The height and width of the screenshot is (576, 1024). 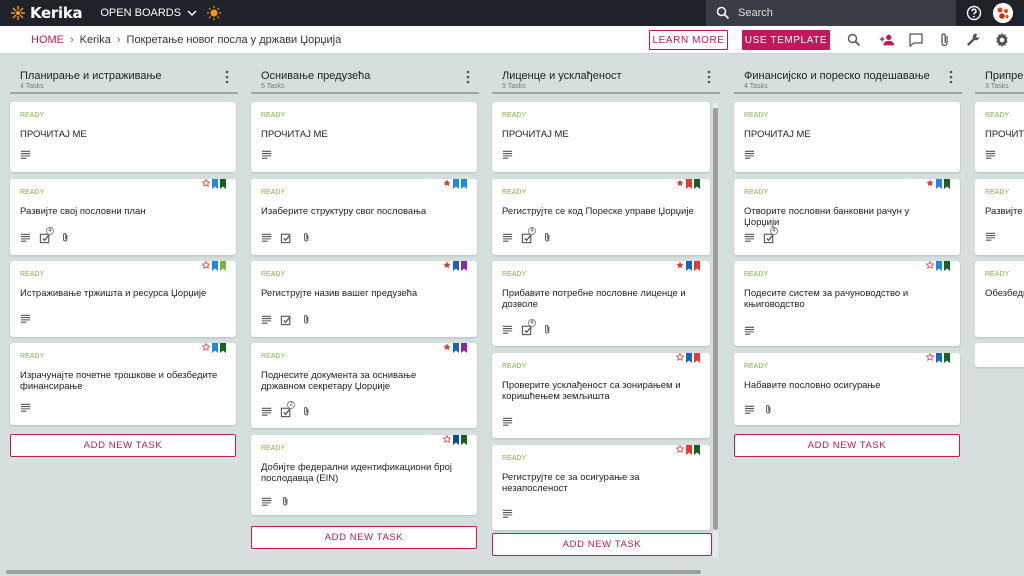 What do you see at coordinates (1003, 13) in the screenshot?
I see `user-avatar` at bounding box center [1003, 13].